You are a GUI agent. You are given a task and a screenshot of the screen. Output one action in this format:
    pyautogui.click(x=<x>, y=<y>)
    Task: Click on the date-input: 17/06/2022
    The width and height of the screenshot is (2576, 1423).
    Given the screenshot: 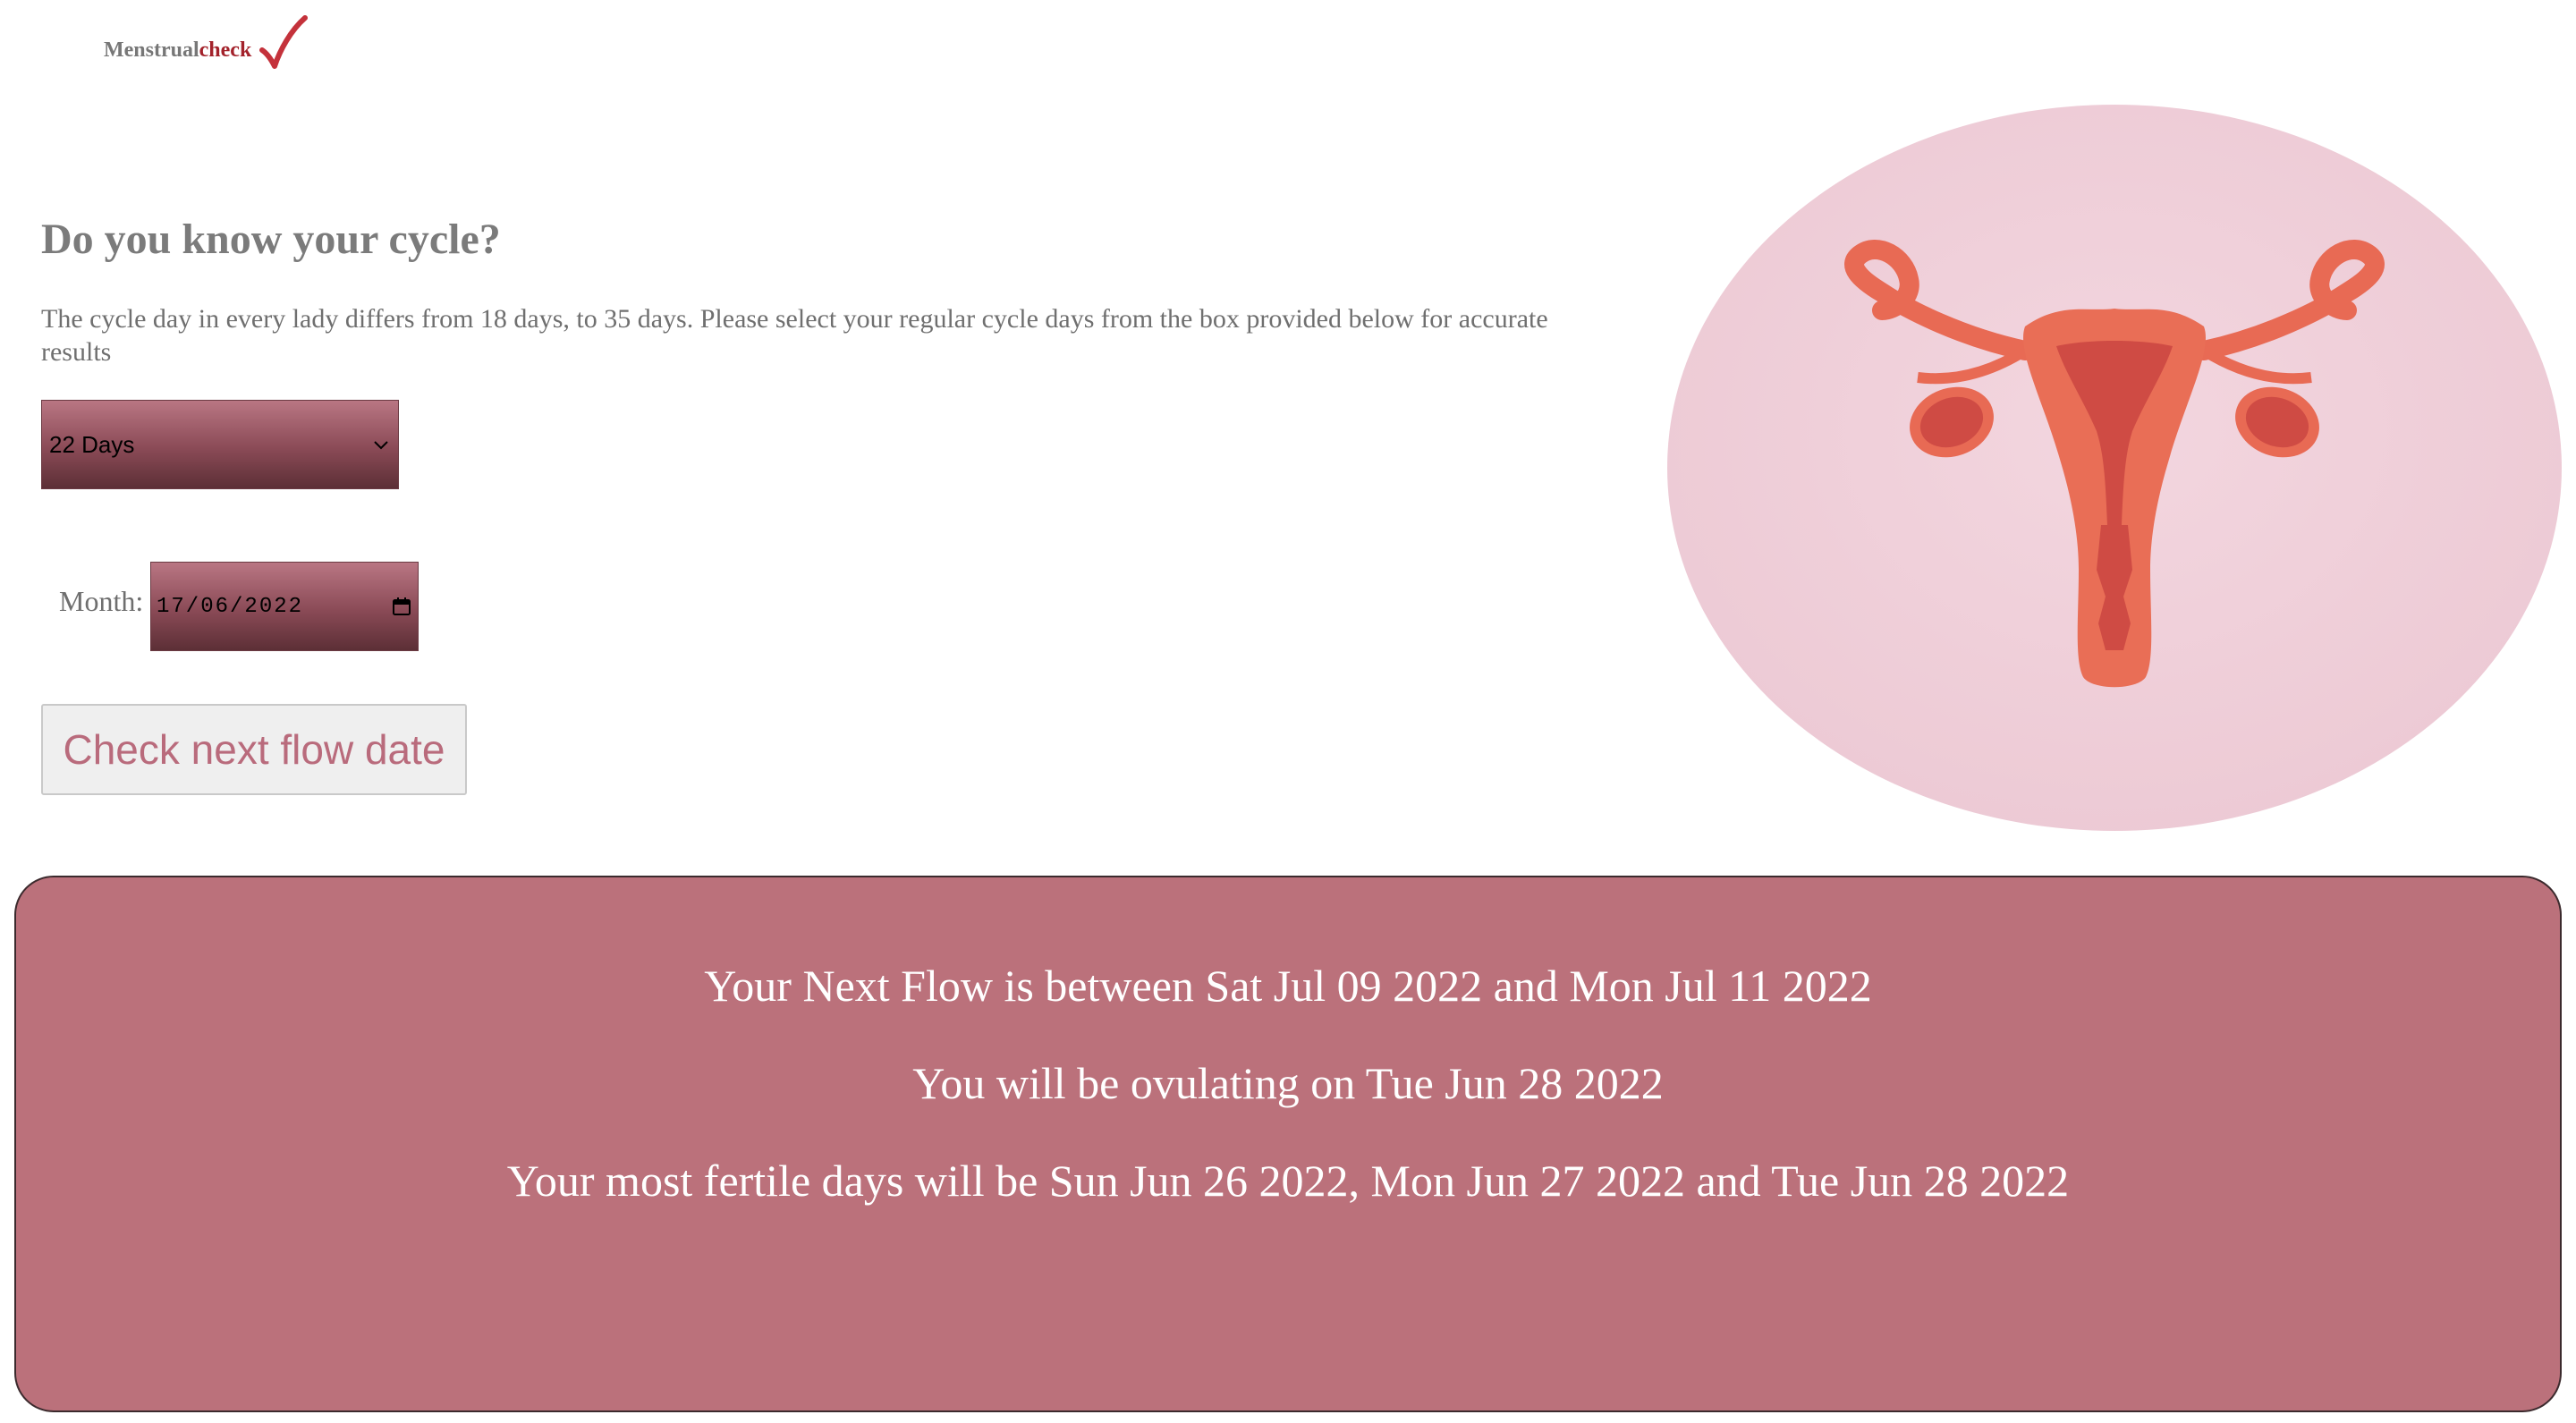 What is the action you would take?
    pyautogui.click(x=284, y=606)
    